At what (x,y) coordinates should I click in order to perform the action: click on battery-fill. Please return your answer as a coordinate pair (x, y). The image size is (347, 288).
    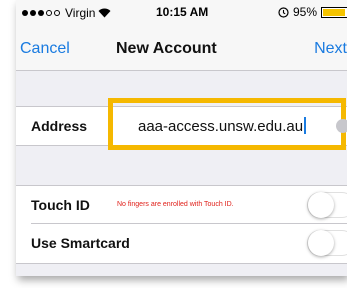
    Looking at the image, I should click on (334, 12).